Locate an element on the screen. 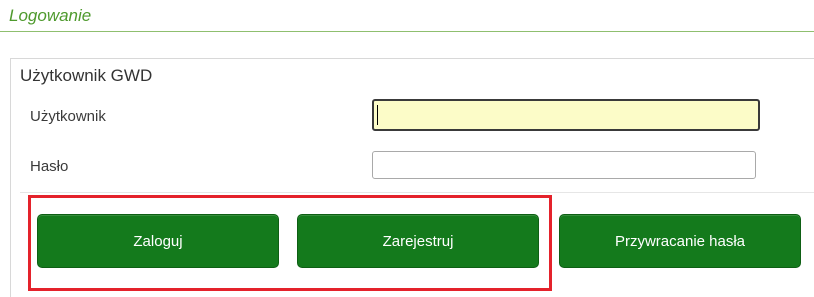  text-cursor is located at coordinates (377, 115).